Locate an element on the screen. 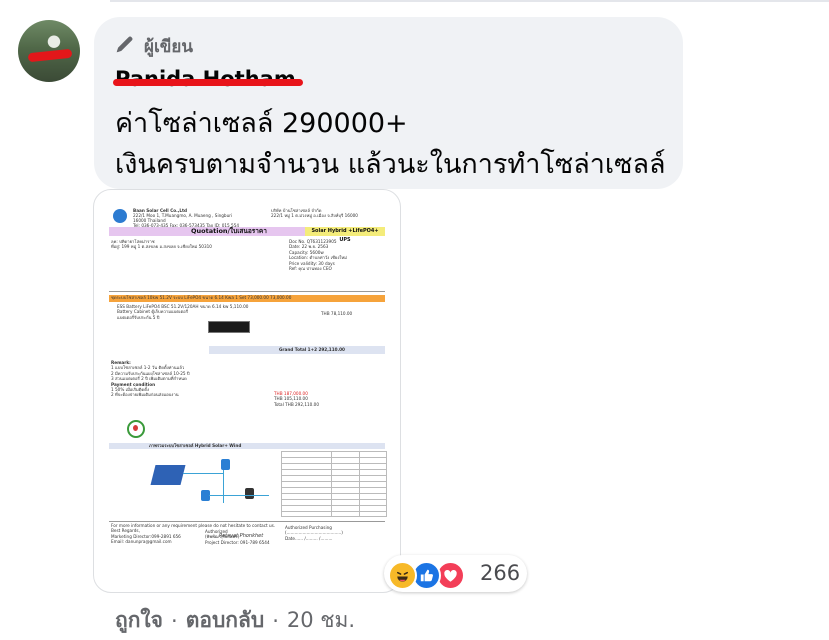 This screenshot has height=640, width=829. company-logo is located at coordinates (120, 216).